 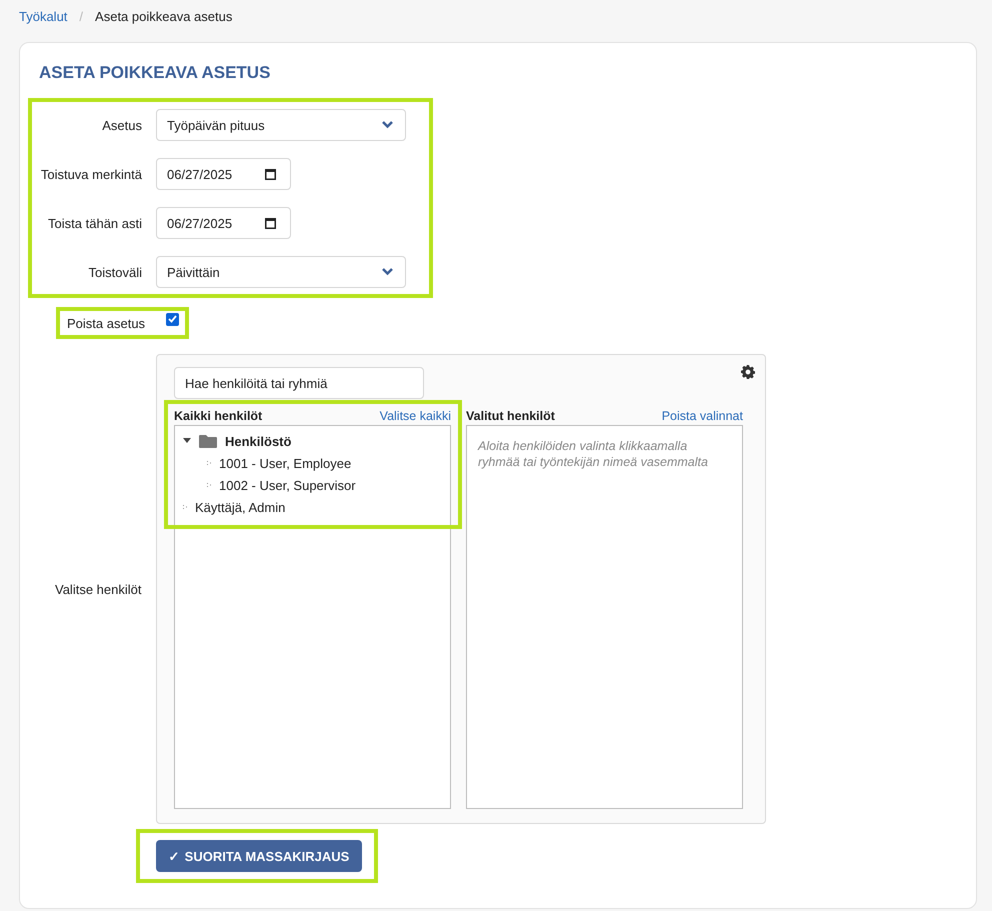 What do you see at coordinates (259, 856) in the screenshot?
I see `submit-button: ✓ SUORITA MASSAKIRJAUS` at bounding box center [259, 856].